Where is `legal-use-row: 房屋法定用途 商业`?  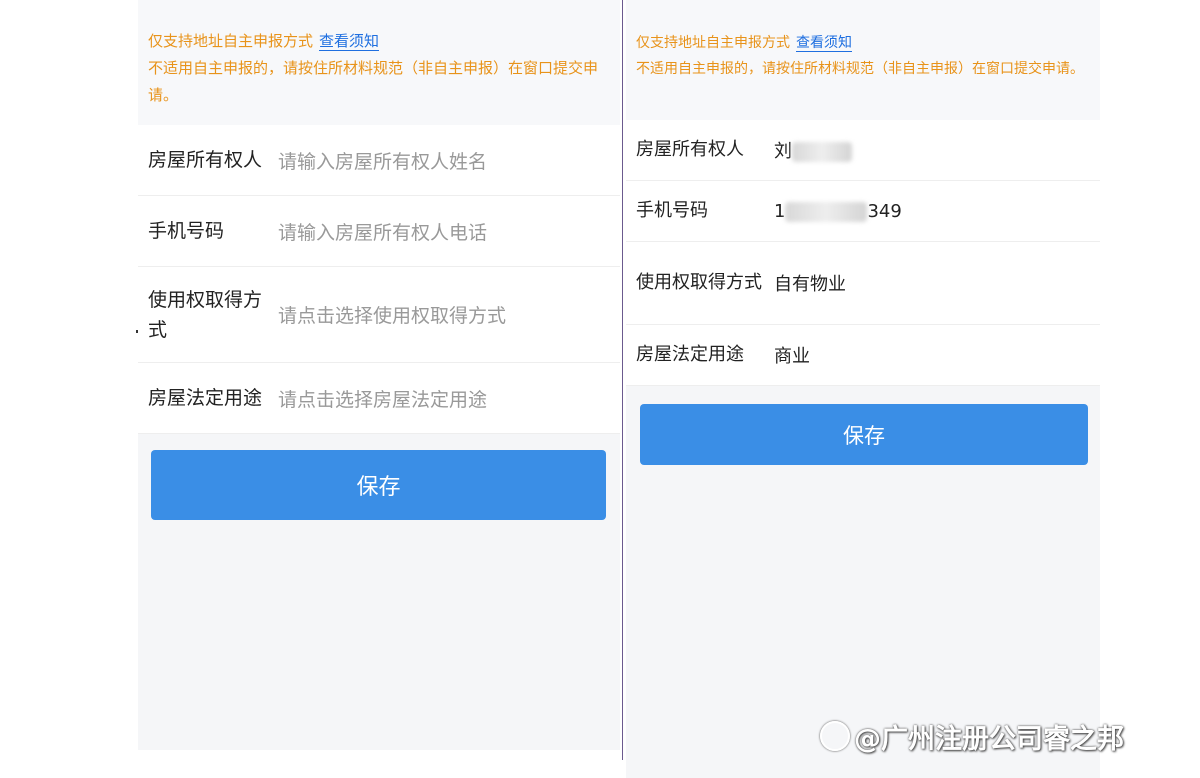
legal-use-row: 房屋法定用途 商业 is located at coordinates (863, 355).